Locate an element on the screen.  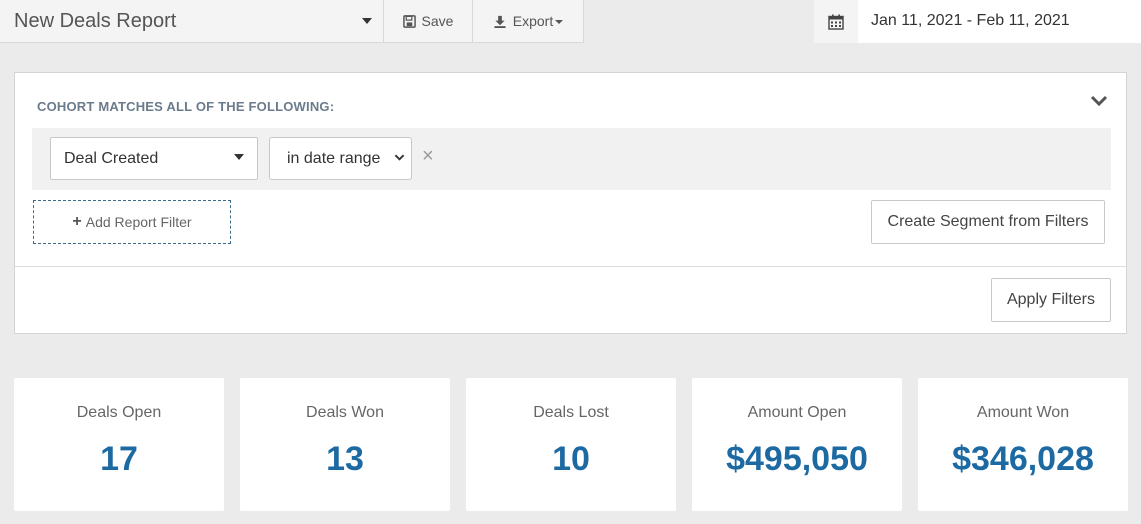
date-range-picker: Jan 11, 2021 - Feb 11, 2021 is located at coordinates (977, 21).